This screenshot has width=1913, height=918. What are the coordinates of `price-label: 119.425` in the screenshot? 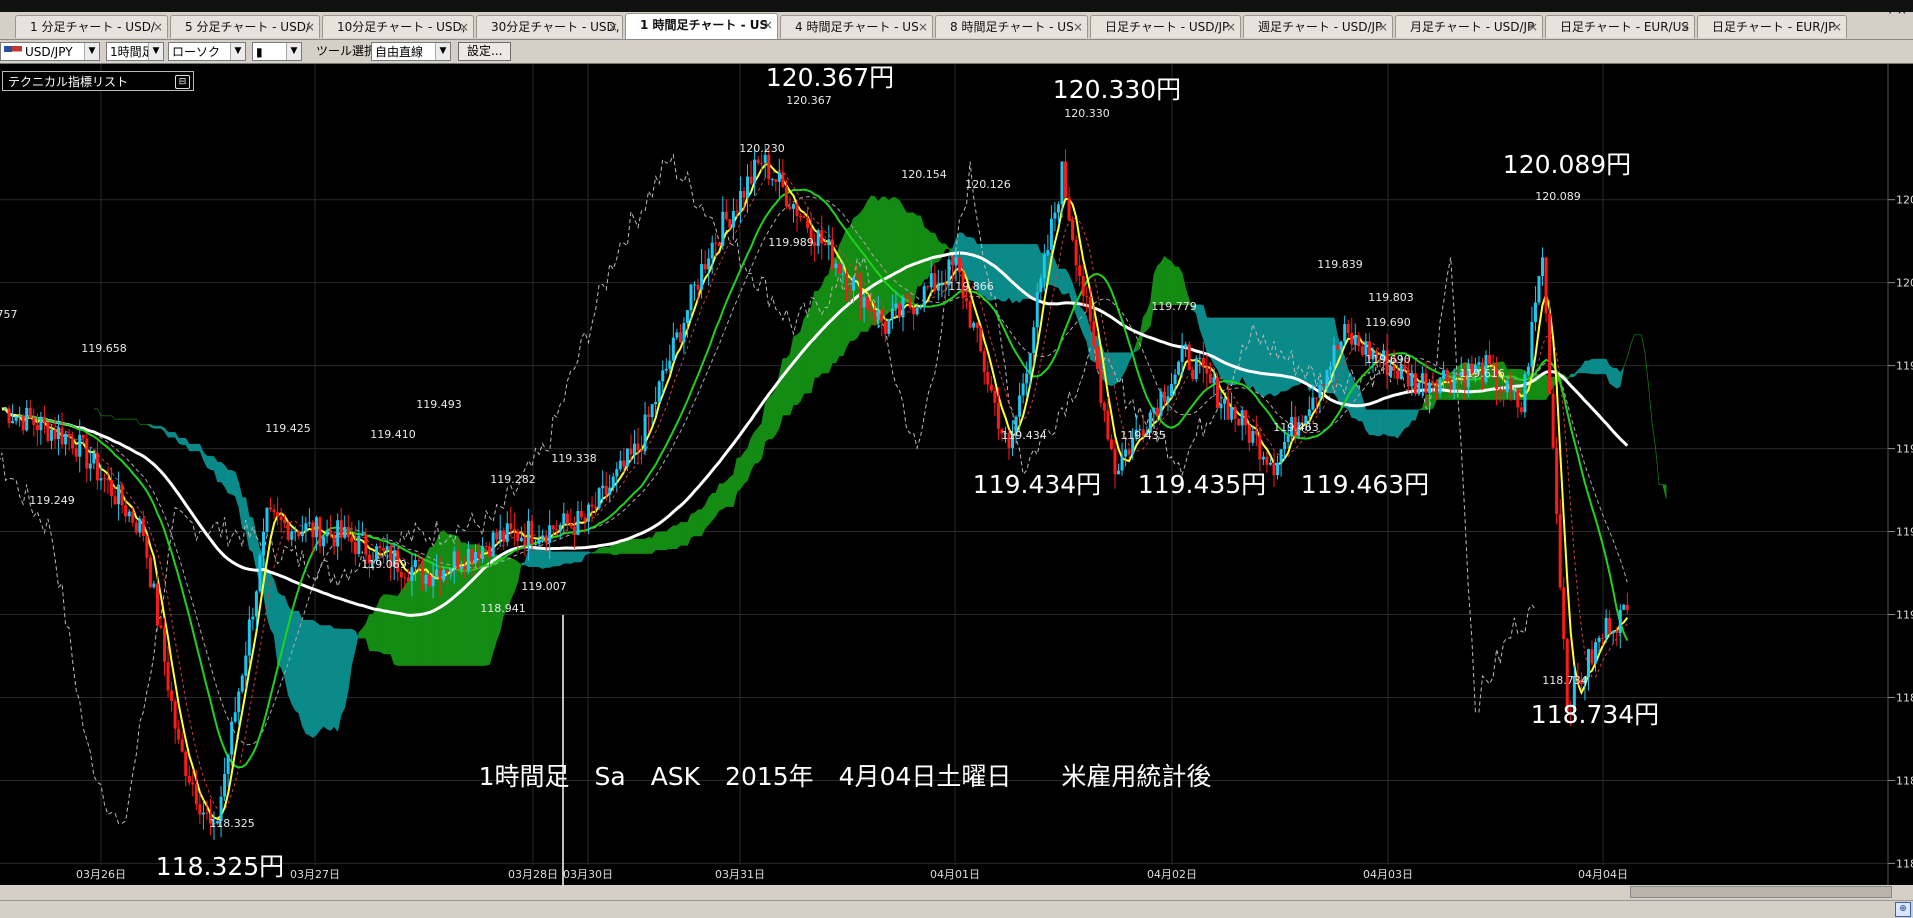 It's located at (288, 428).